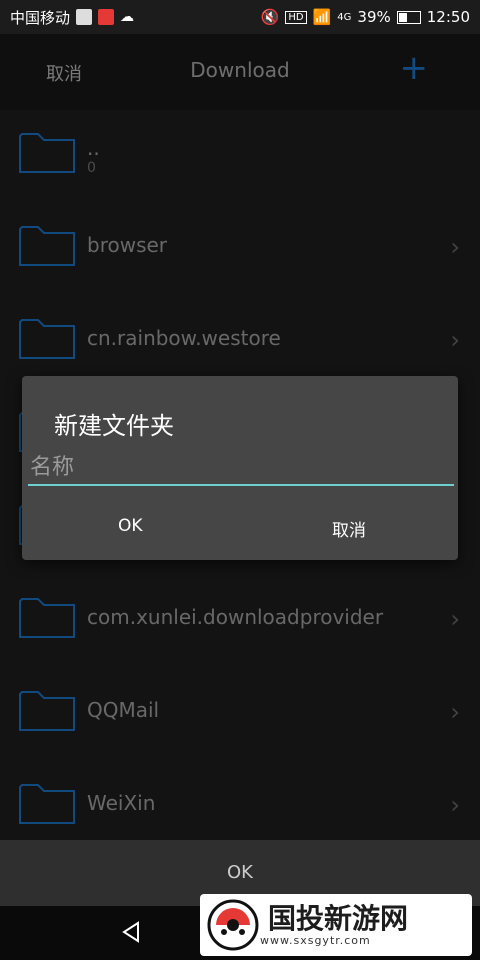  I want to click on dialog-ok-button: OK, so click(130, 526).